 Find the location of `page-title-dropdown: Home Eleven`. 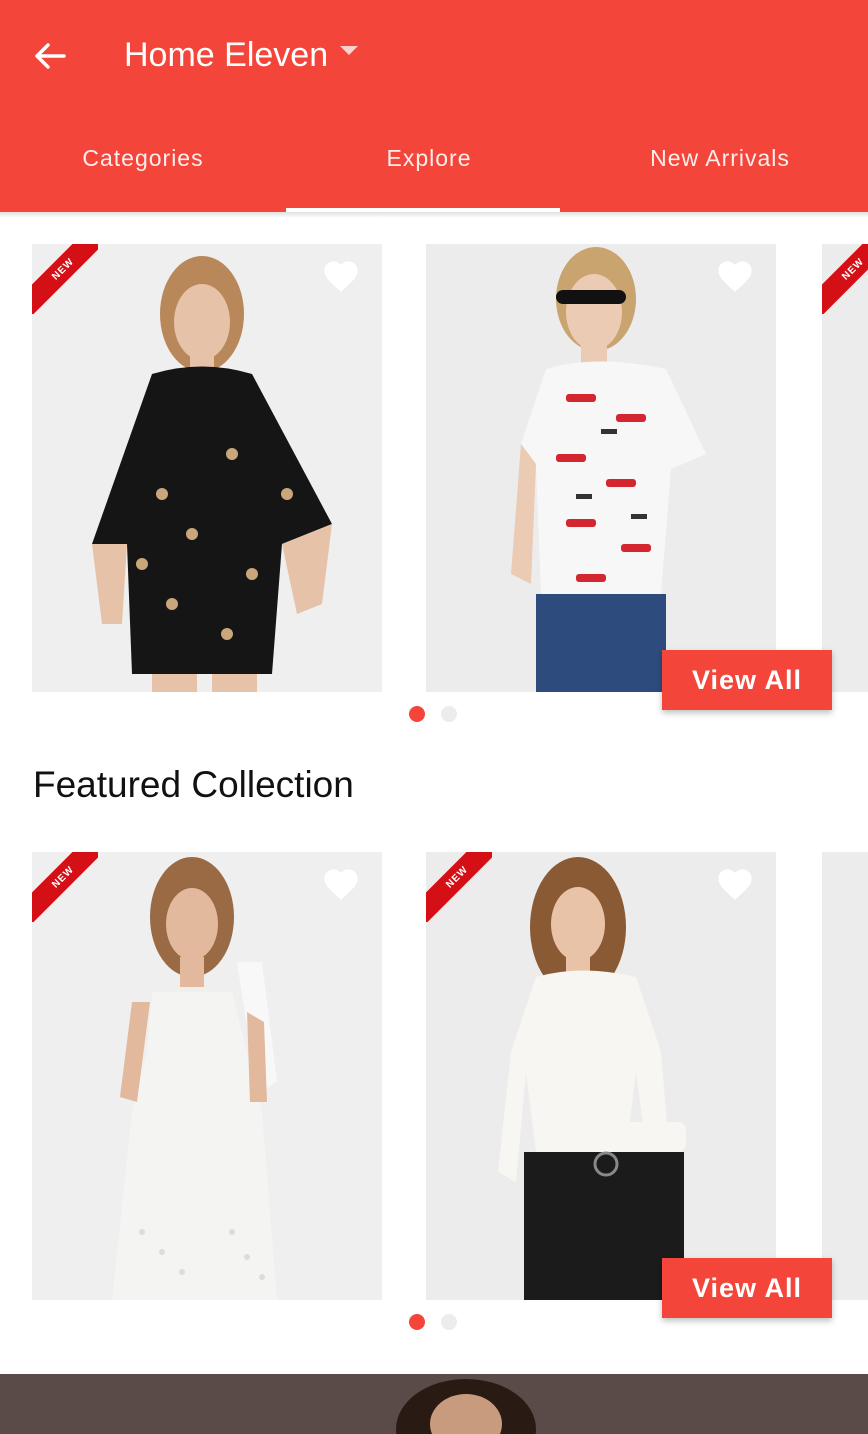

page-title-dropdown: Home Eleven is located at coordinates (241, 55).